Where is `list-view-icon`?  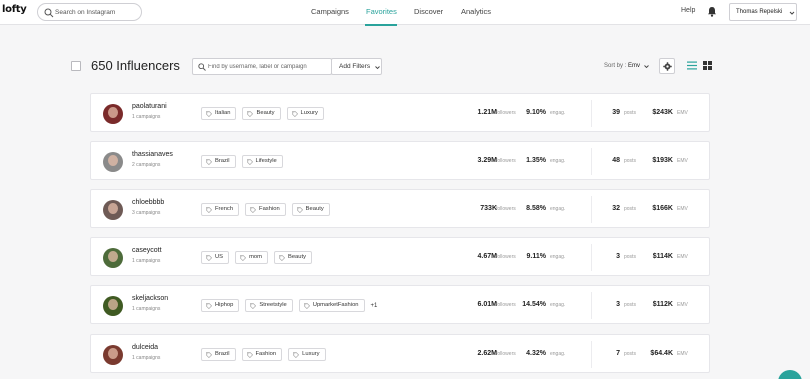 list-view-icon is located at coordinates (692, 65).